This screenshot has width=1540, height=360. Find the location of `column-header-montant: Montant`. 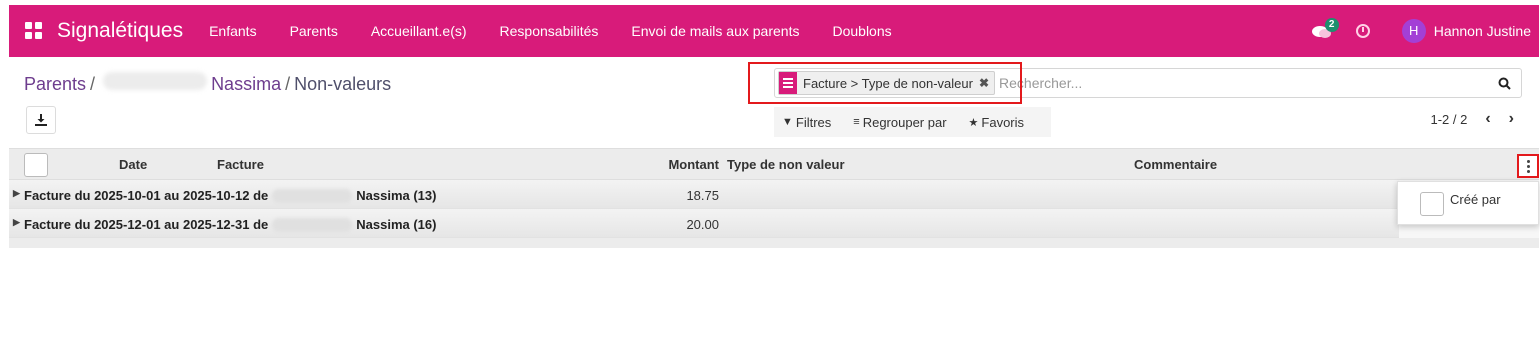

column-header-montant: Montant is located at coordinates (684, 164).